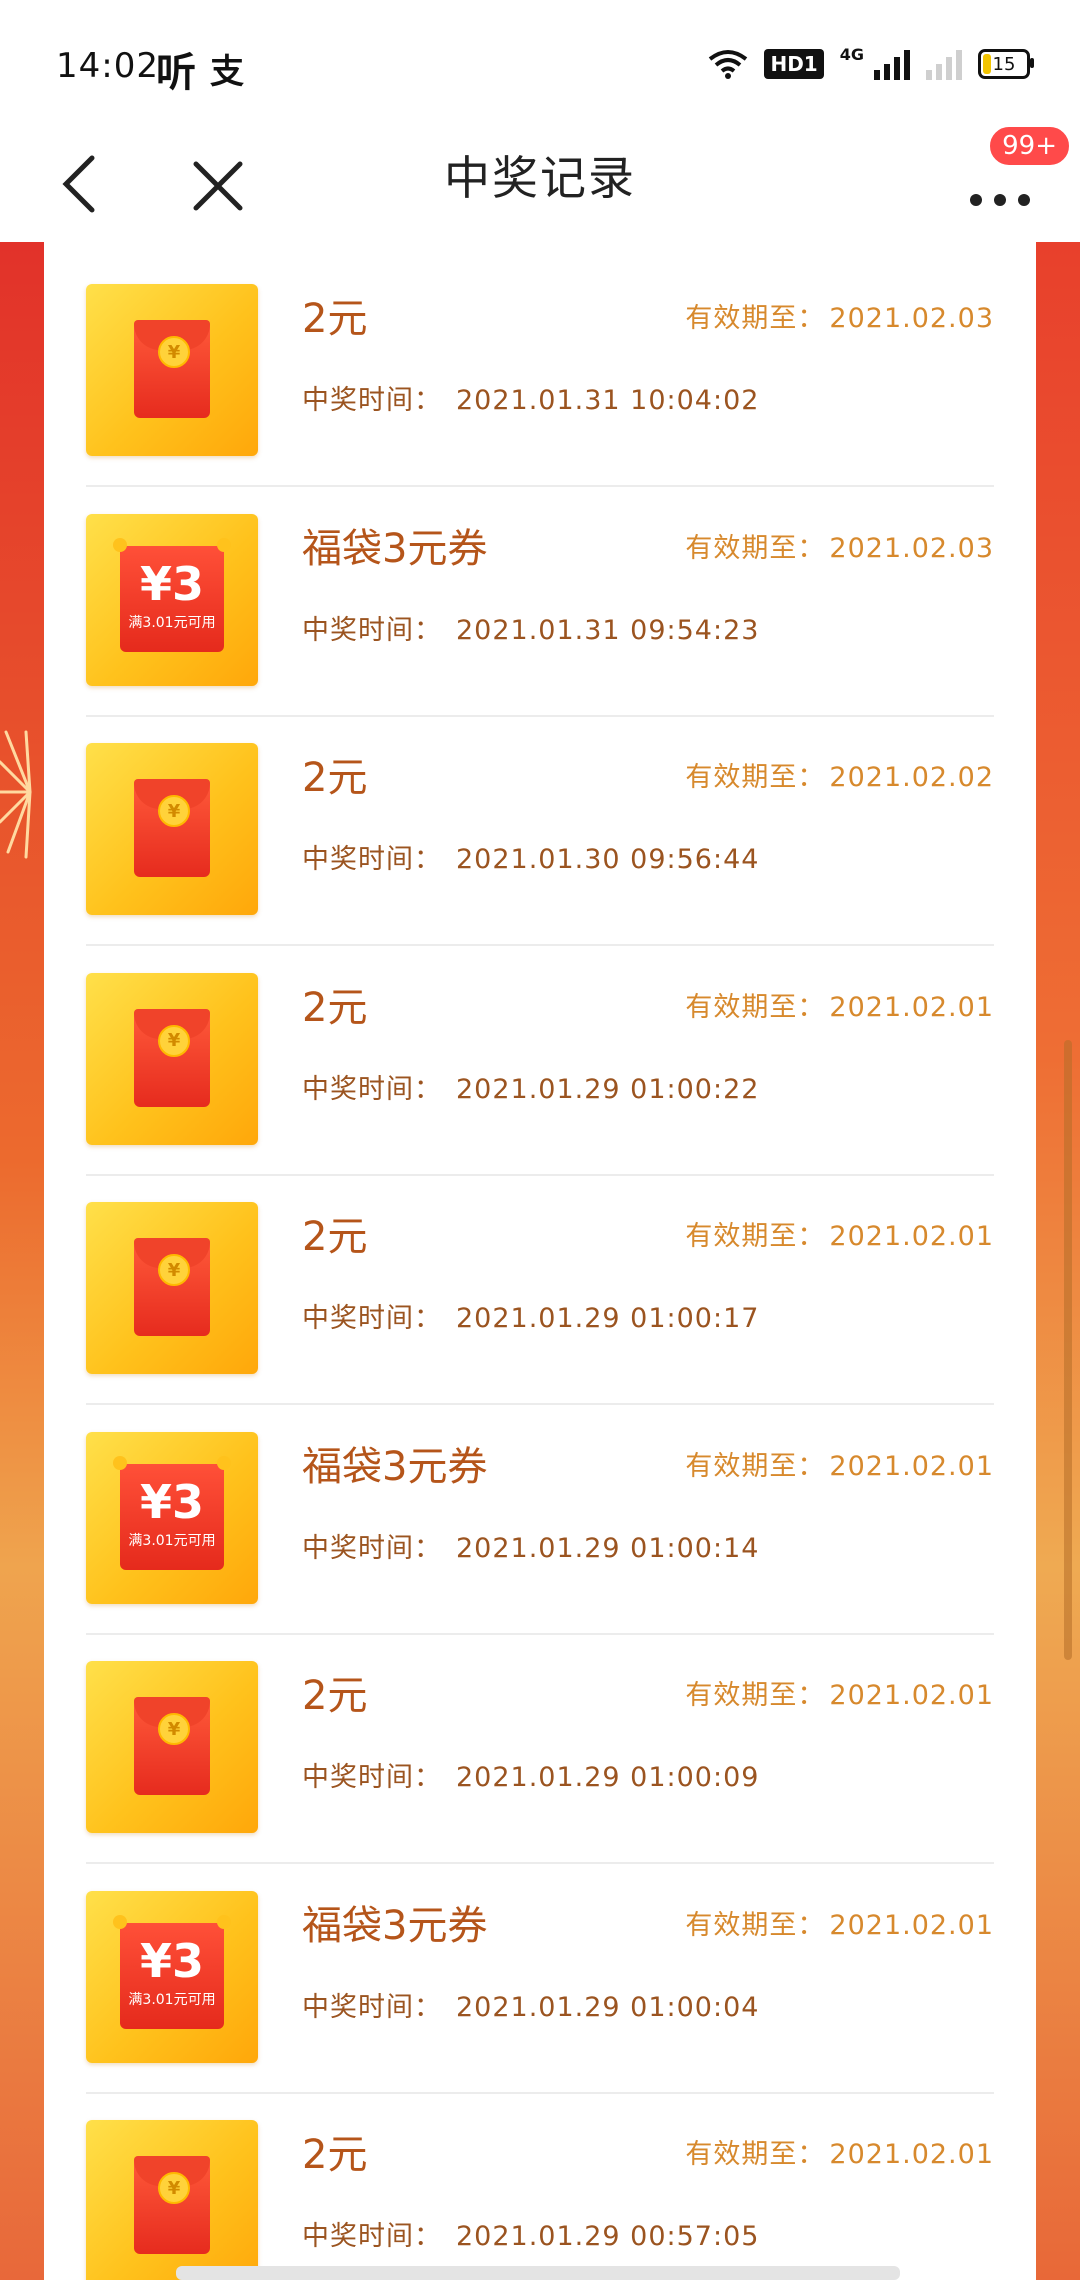  I want to click on win-time: 中奖时间： 2021.01.29 01:00:09, so click(530, 1774).